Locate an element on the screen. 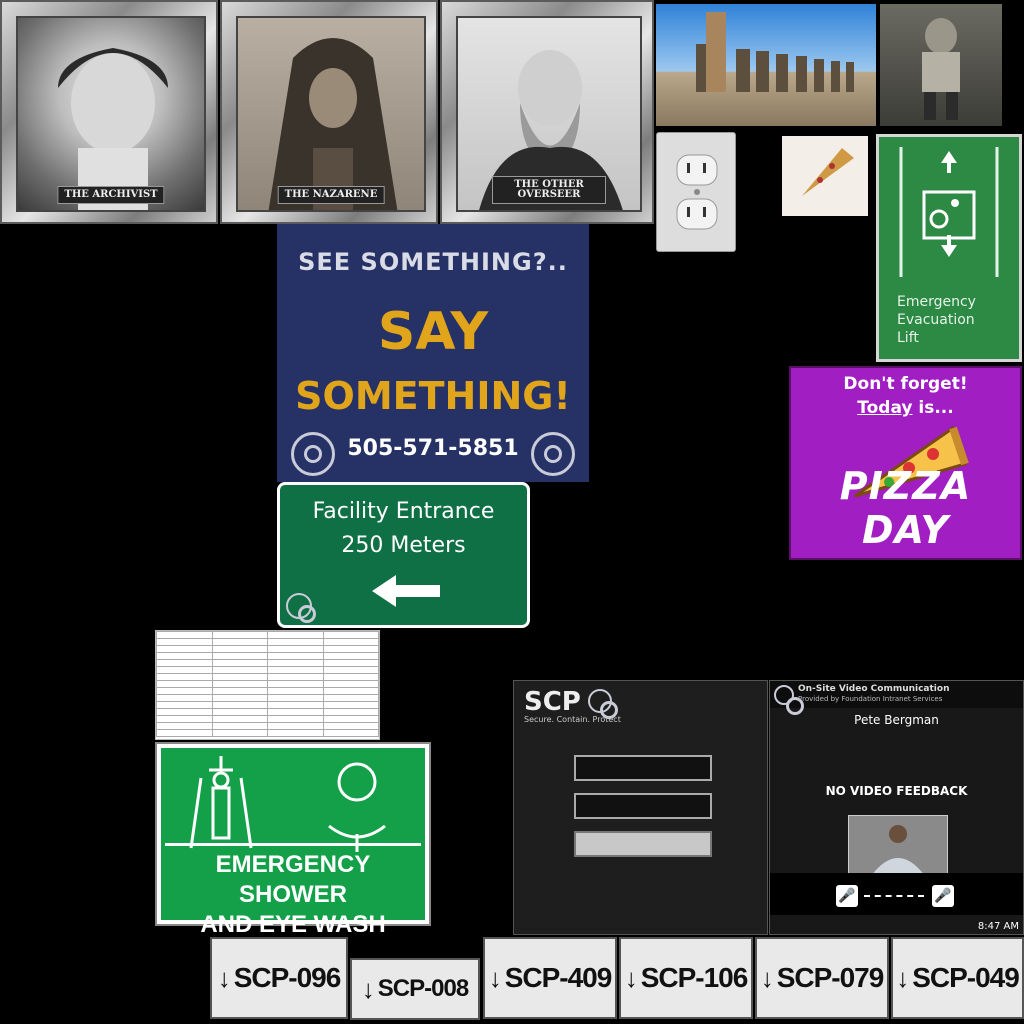 The width and height of the screenshot is (1024, 1024). scp-tag-label: SCP-409 is located at coordinates (558, 977).